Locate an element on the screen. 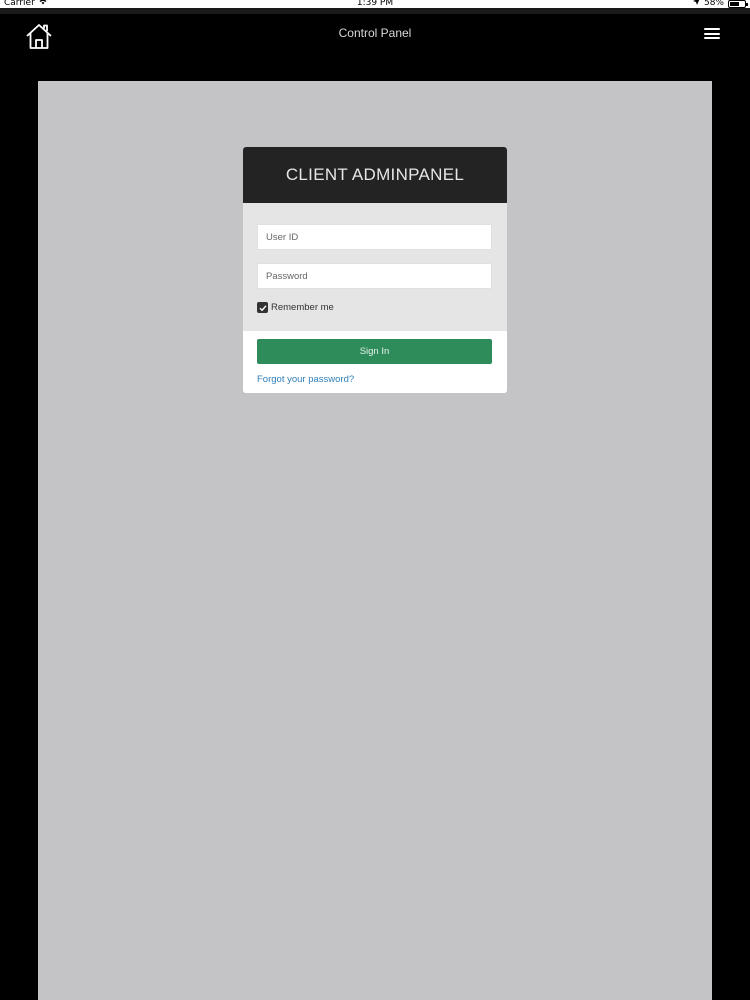 Image resolution: width=750 pixels, height=1000 pixels. login-card-body: Remember me is located at coordinates (375, 267).